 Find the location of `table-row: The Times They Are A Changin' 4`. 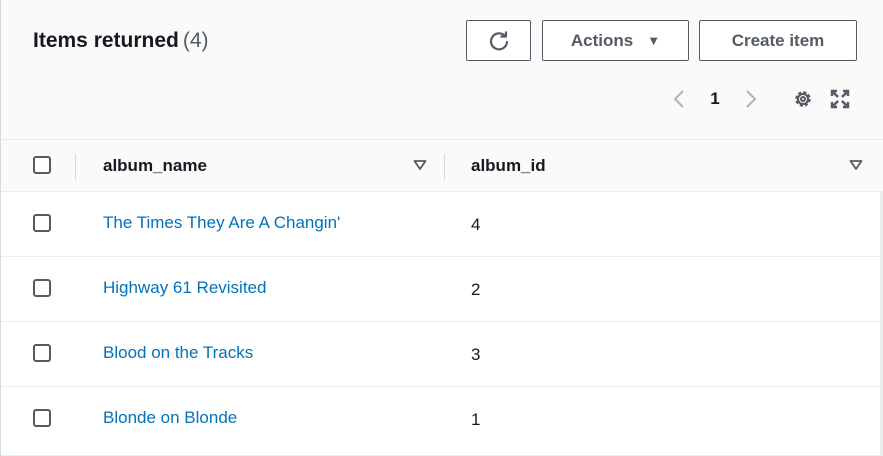

table-row: The Times They Are A Changin' 4 is located at coordinates (442, 224).